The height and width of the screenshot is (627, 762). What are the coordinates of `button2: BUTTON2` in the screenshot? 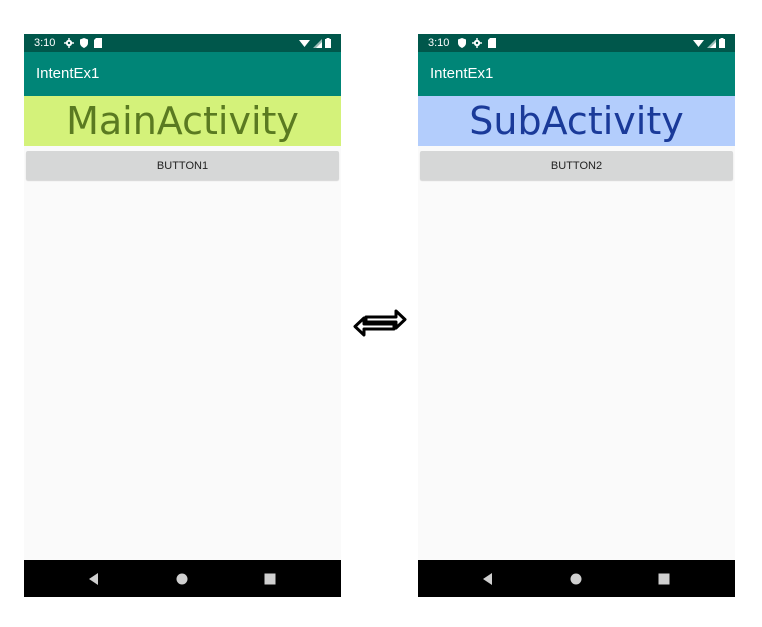 It's located at (576, 165).